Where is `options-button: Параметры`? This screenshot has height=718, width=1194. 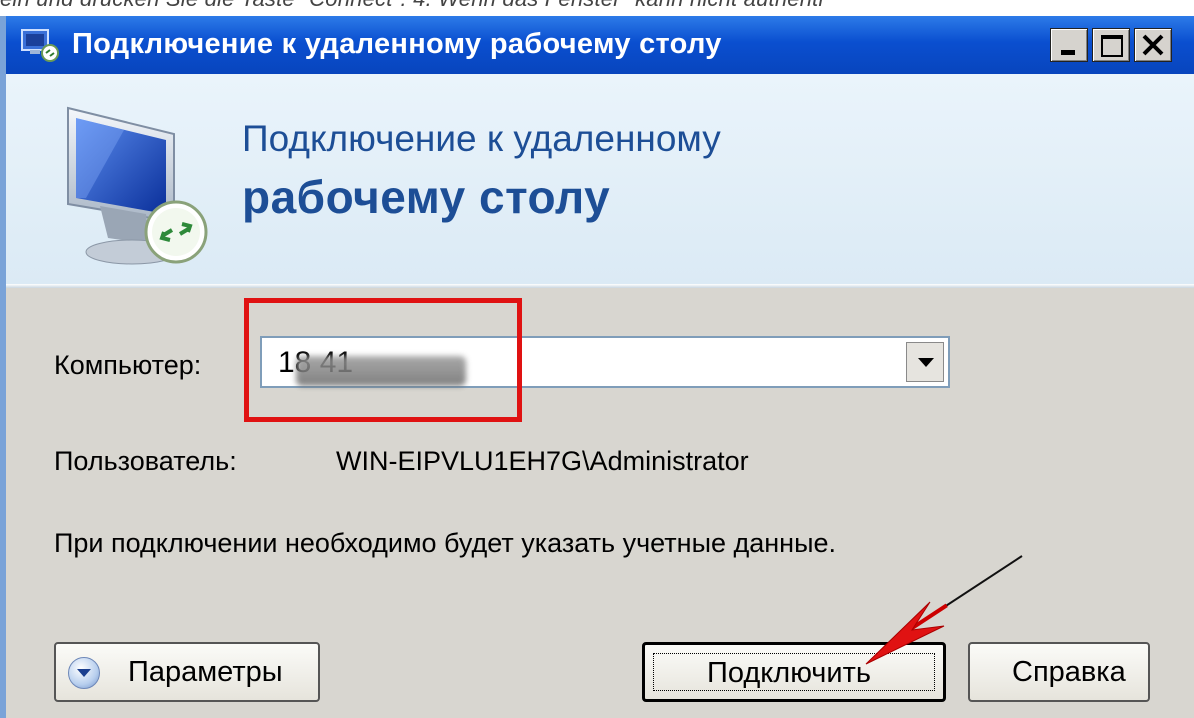 options-button: Параметры is located at coordinates (187, 672).